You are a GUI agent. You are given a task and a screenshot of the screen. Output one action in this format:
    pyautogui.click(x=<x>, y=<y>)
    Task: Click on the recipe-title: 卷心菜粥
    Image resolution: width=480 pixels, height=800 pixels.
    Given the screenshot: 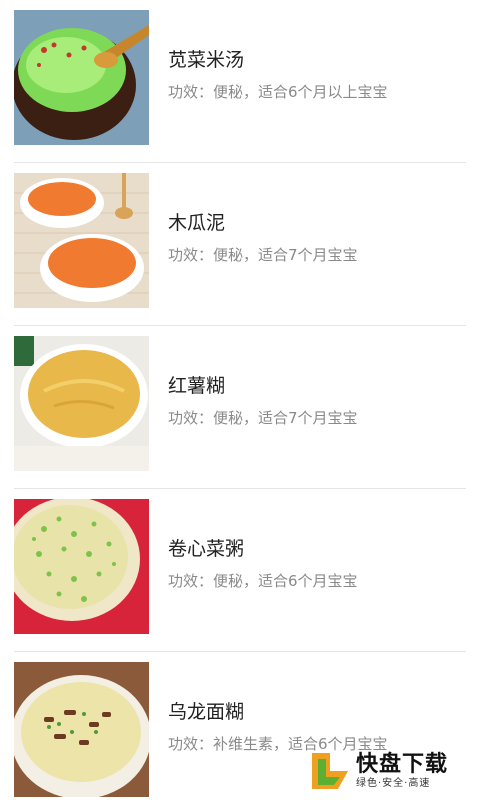 What is the action you would take?
    pyautogui.click(x=206, y=549)
    